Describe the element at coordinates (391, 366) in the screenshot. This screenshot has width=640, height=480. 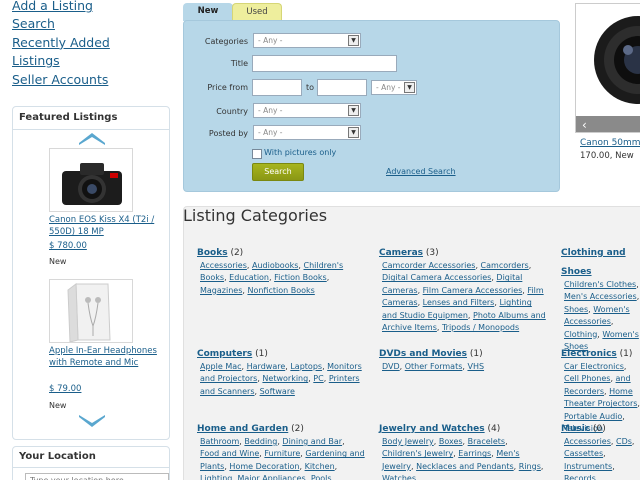
I see `subcategory-link: DVD` at that location.